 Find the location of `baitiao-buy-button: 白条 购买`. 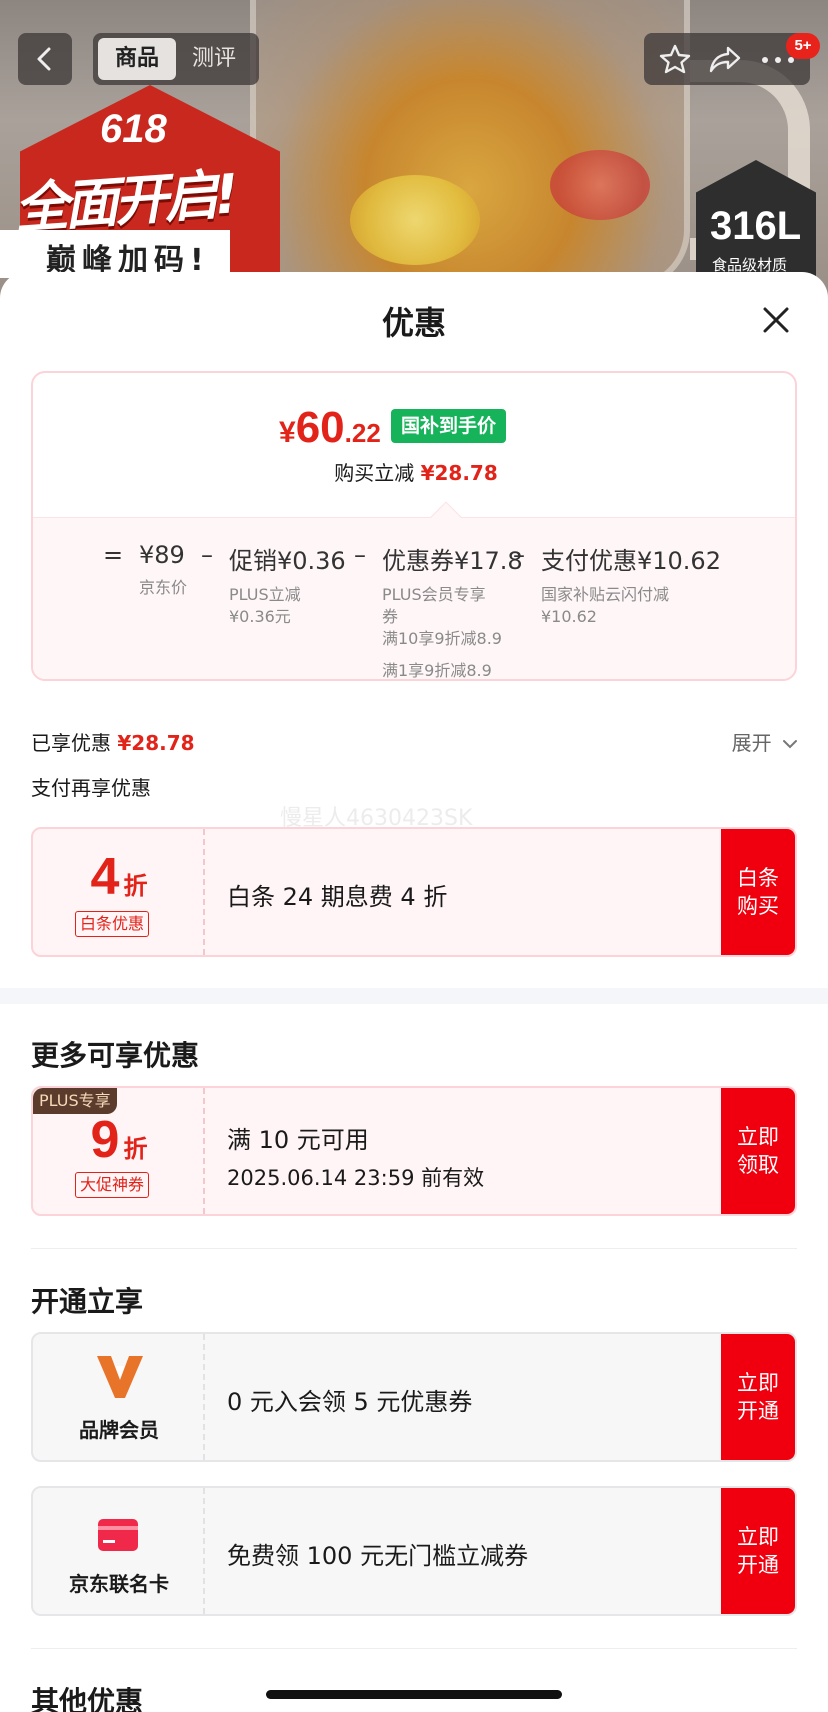

baitiao-buy-button: 白条 购买 is located at coordinates (758, 892).